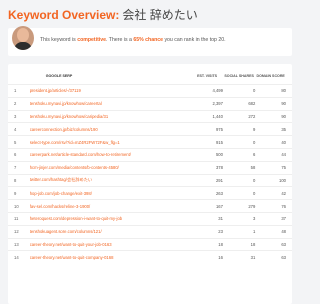 This screenshot has height=304, width=320. I want to click on serp-url-link: tenshoku.mynavi.jp/knowhow/caripedia/31, so click(110, 116).